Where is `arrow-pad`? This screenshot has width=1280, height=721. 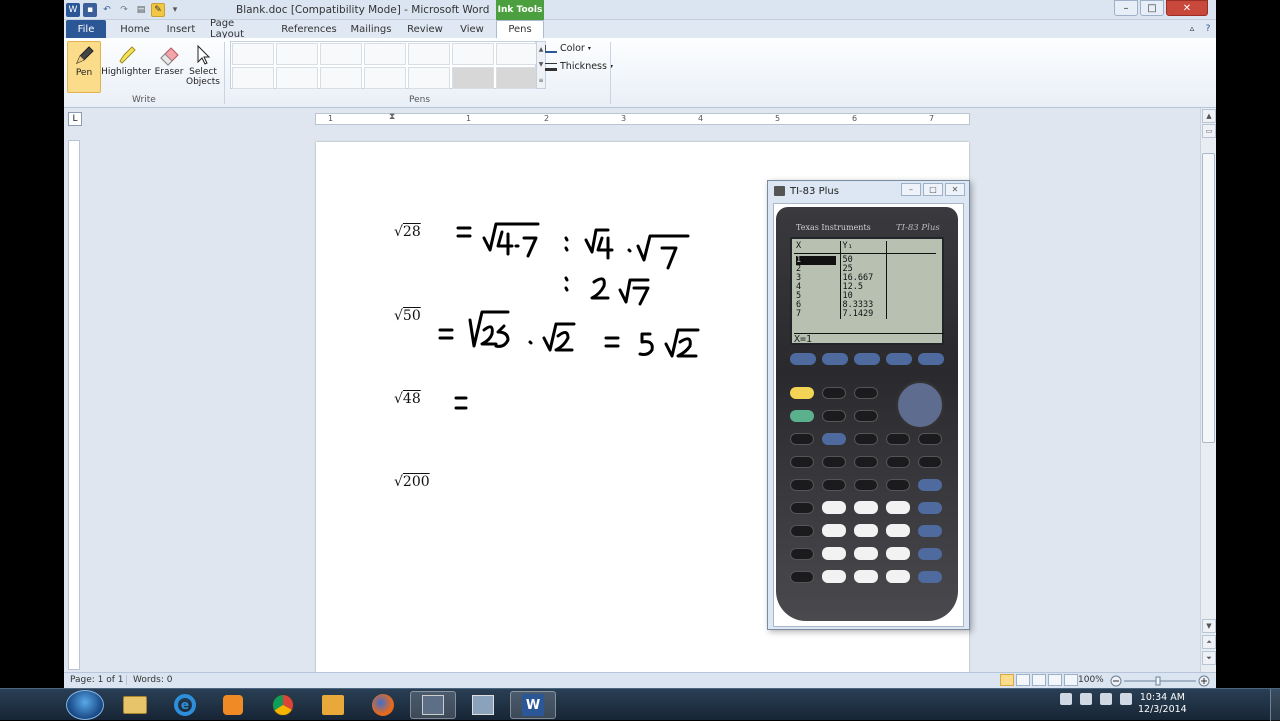 arrow-pad is located at coordinates (920, 405).